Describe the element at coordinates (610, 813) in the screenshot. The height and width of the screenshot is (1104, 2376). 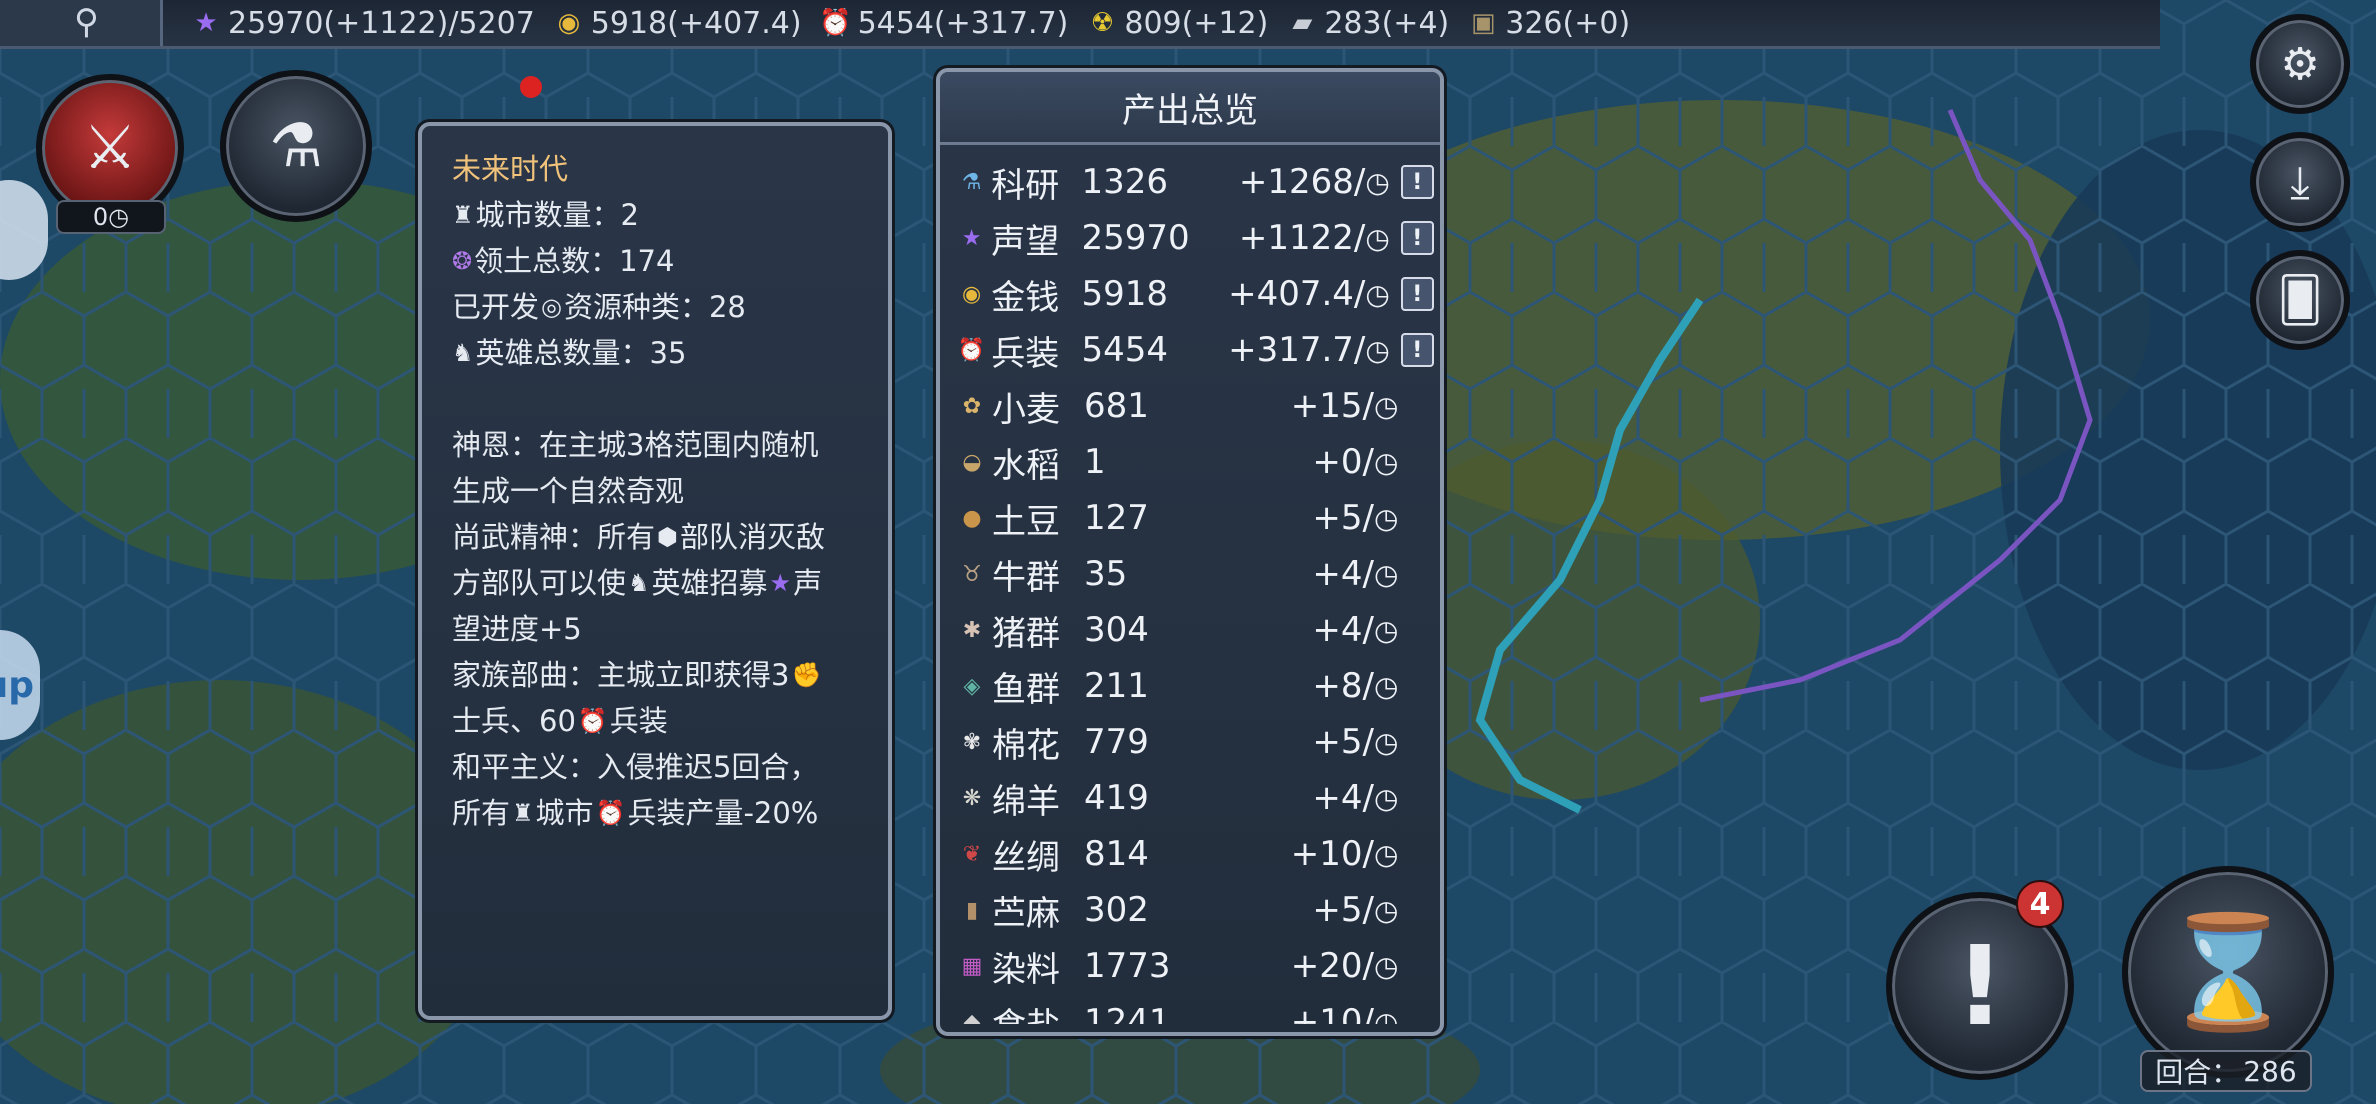
I see `weapons-icon: ⏰` at that location.